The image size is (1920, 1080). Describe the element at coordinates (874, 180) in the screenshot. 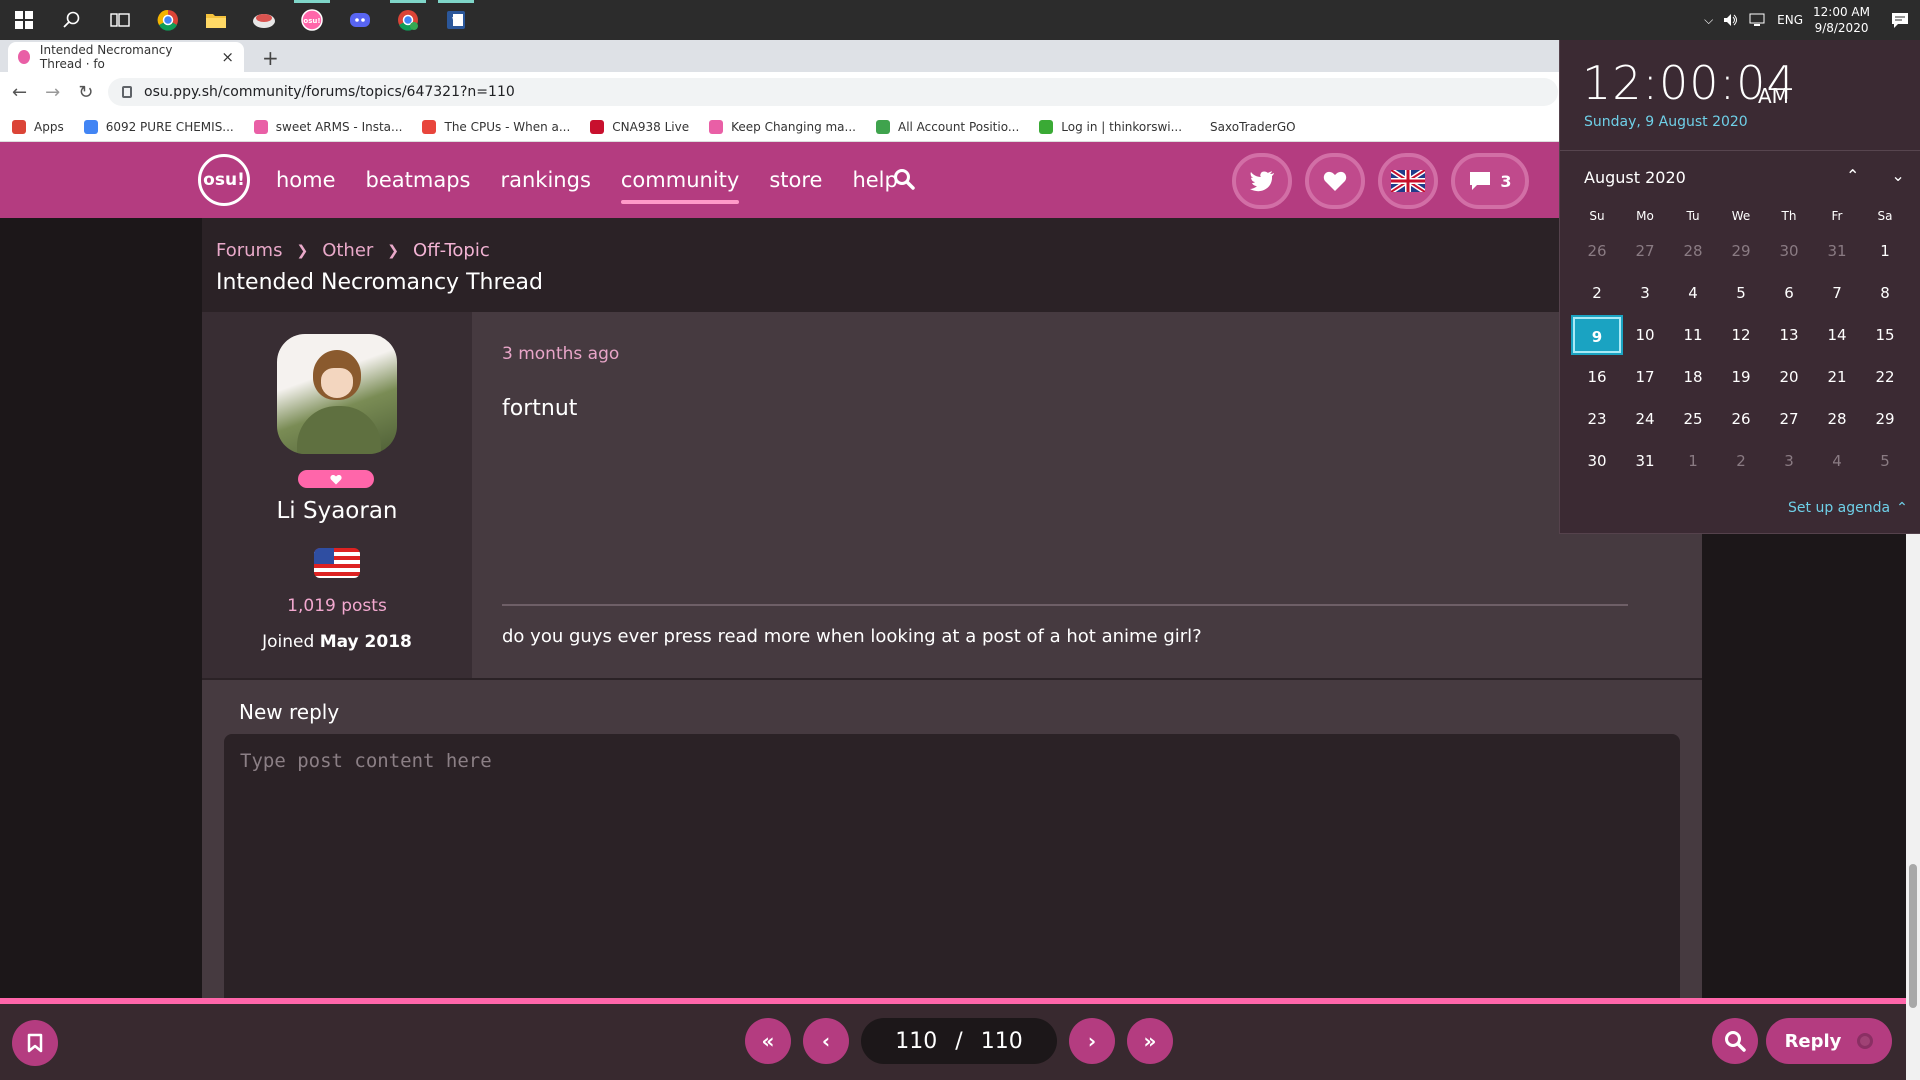

I see `nav-link-help: help` at that location.